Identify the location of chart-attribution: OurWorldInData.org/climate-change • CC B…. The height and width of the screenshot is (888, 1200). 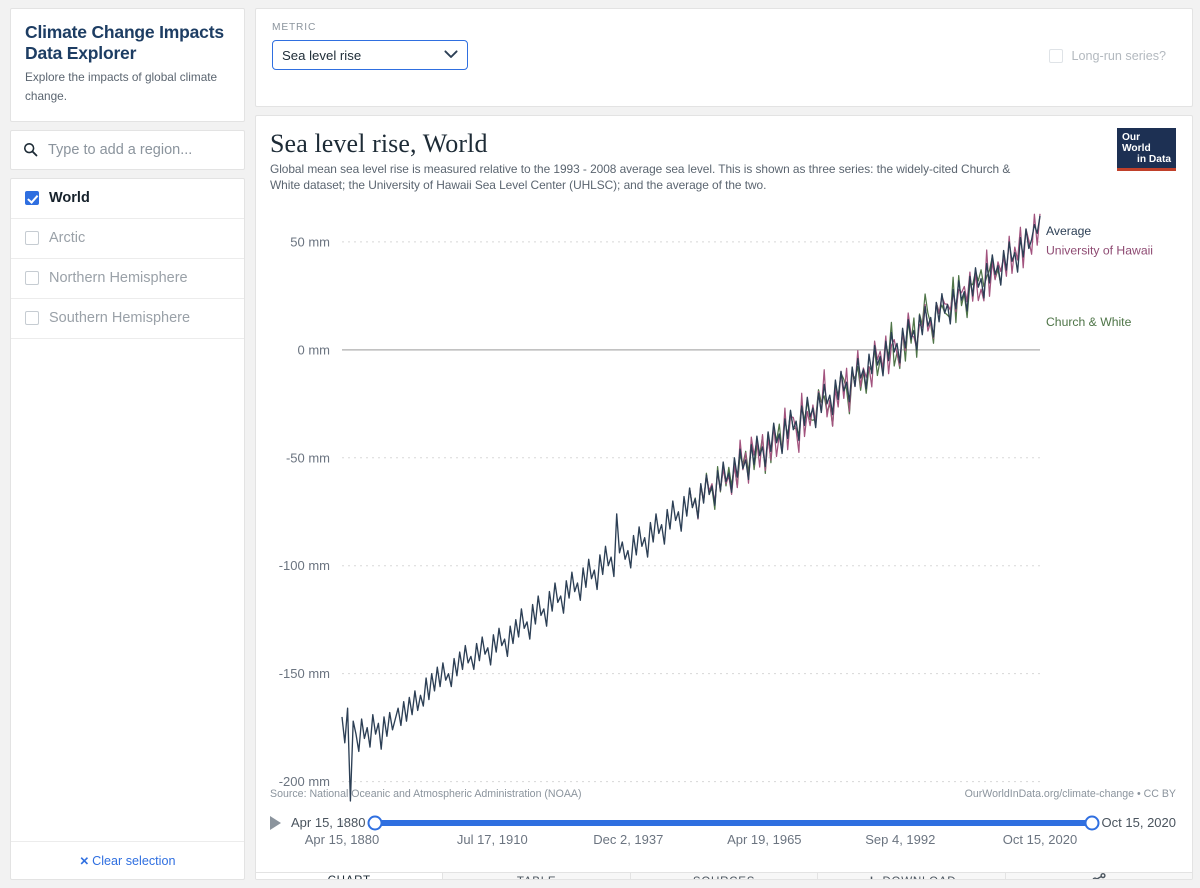
(1070, 794).